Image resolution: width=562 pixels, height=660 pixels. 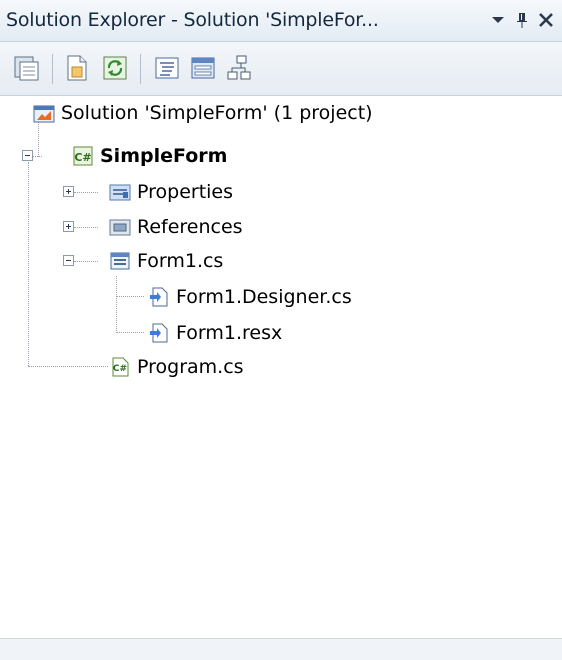 What do you see at coordinates (203, 68) in the screenshot?
I see `view-designer-icon` at bounding box center [203, 68].